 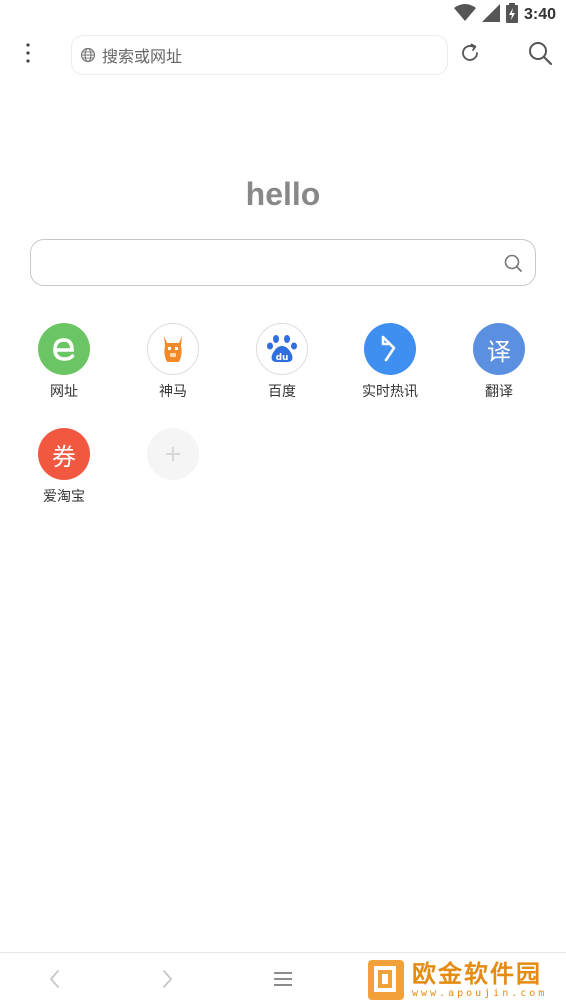 I want to click on globe-icon, so click(x=88, y=55).